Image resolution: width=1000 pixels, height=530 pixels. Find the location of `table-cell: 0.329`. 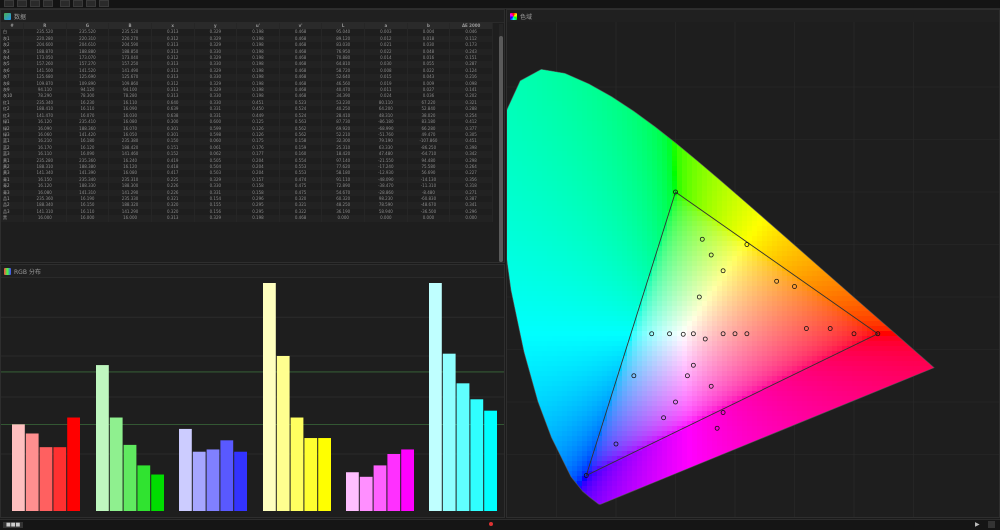

table-cell: 0.329 is located at coordinates (215, 218).